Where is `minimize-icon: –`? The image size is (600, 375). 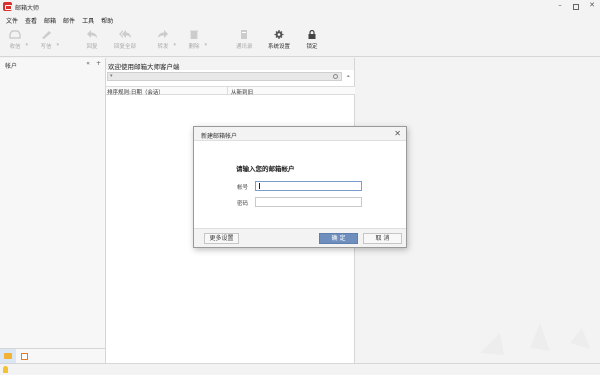 minimize-icon: – is located at coordinates (560, 5).